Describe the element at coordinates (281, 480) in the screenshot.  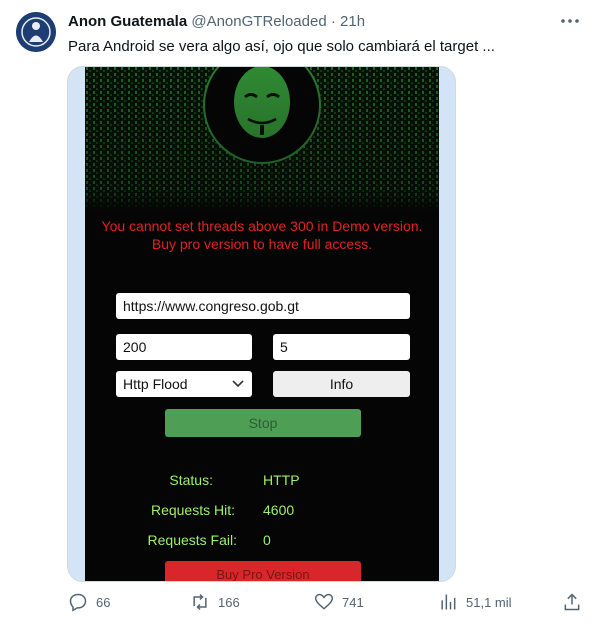
I see `status-value: HTTP` at that location.